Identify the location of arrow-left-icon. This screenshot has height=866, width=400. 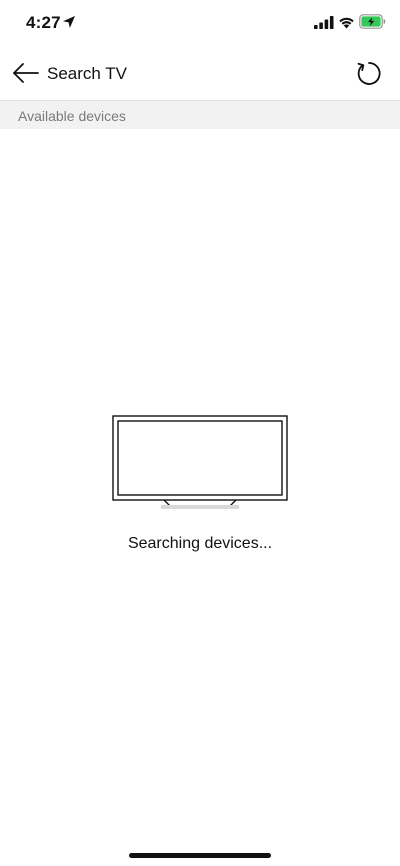
(25, 73).